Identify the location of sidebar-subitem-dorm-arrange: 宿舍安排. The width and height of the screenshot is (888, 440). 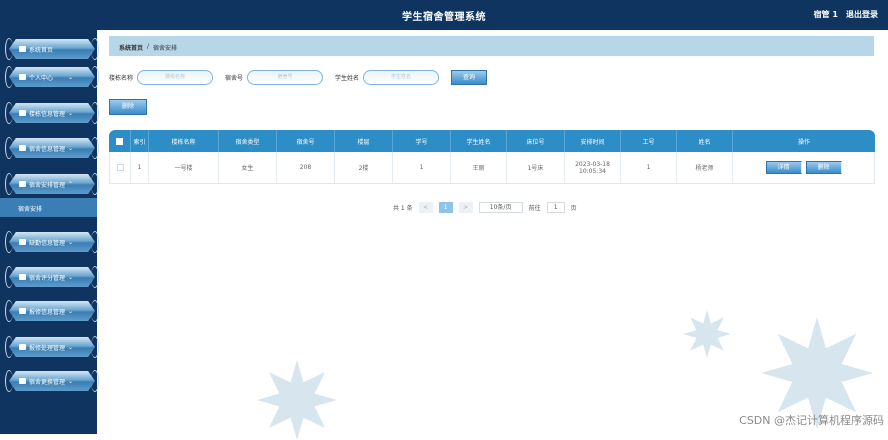
(48, 207).